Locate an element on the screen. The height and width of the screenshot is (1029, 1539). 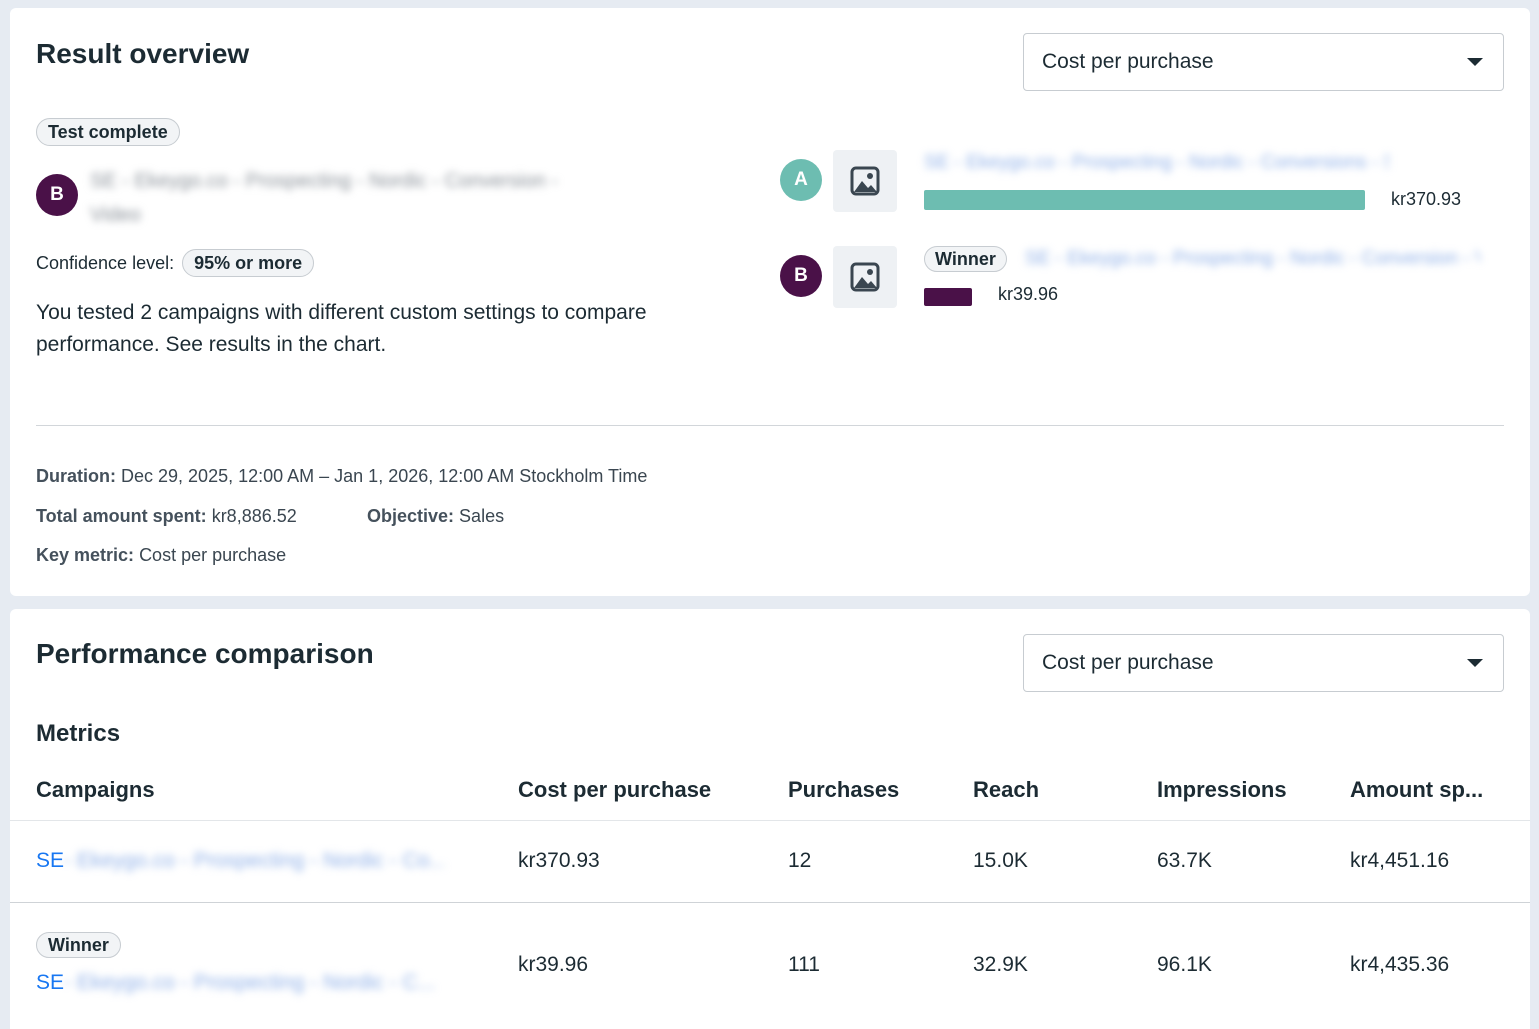
key-metric-row: Key metric: Cost per purchase is located at coordinates (161, 555).